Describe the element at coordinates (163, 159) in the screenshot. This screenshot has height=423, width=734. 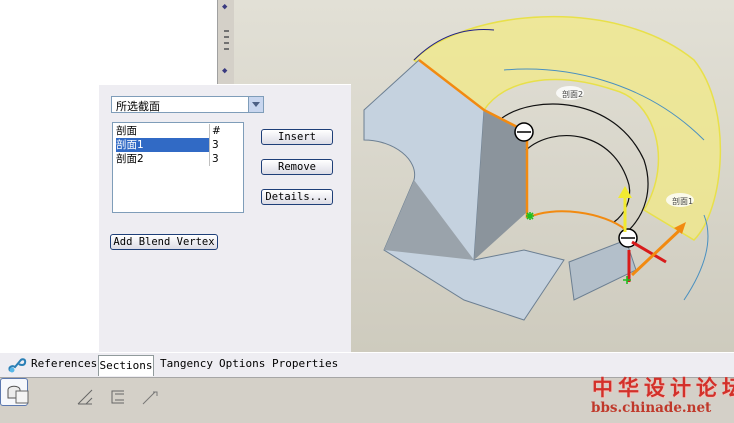
I see `section-name: 剖面2` at that location.